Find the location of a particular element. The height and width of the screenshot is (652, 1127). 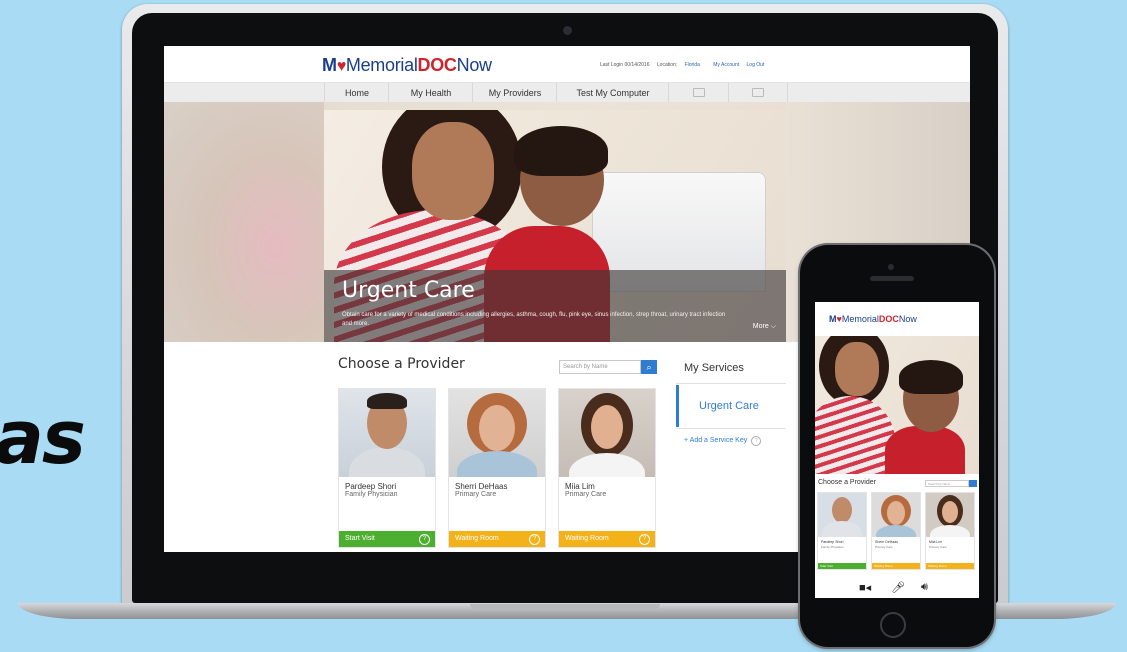

nav-calendar is located at coordinates (698, 93).